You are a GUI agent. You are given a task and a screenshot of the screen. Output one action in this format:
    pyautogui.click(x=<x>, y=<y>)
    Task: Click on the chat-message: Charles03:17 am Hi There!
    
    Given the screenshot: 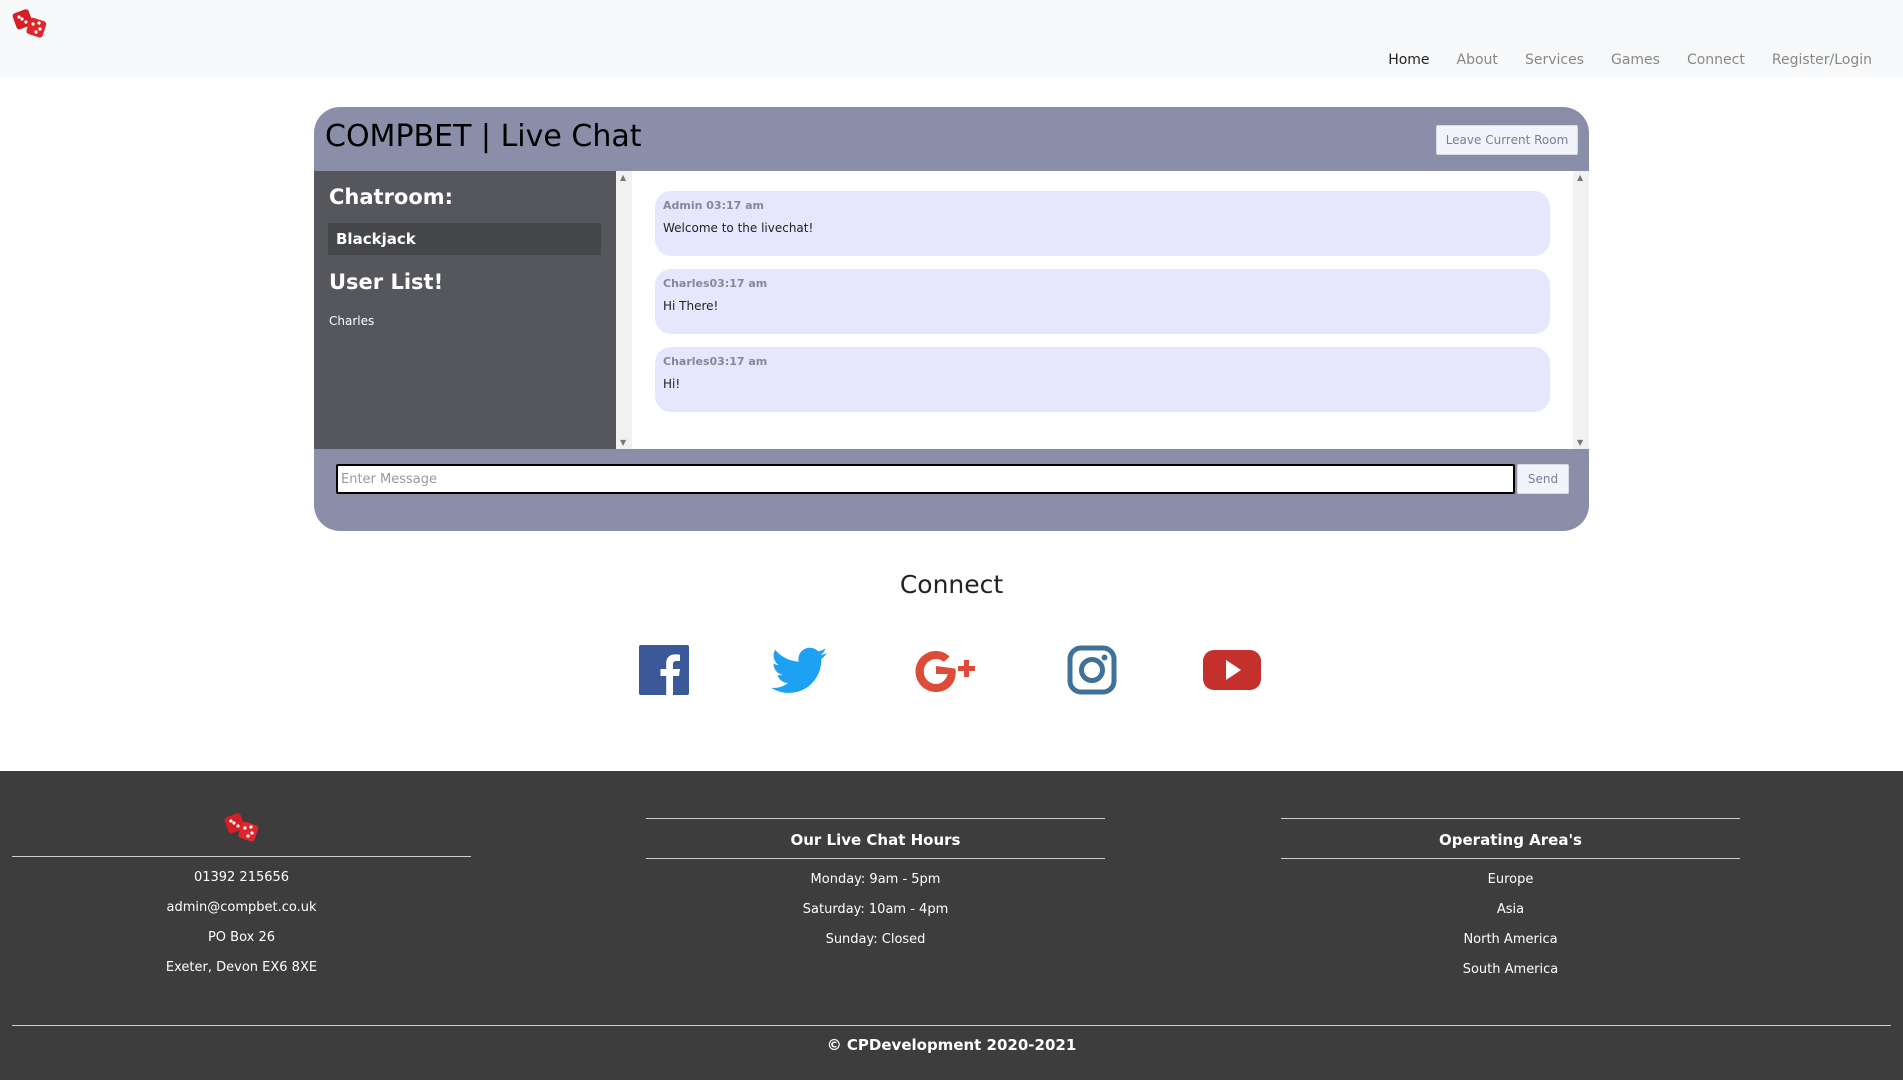 What is the action you would take?
    pyautogui.click(x=1102, y=301)
    